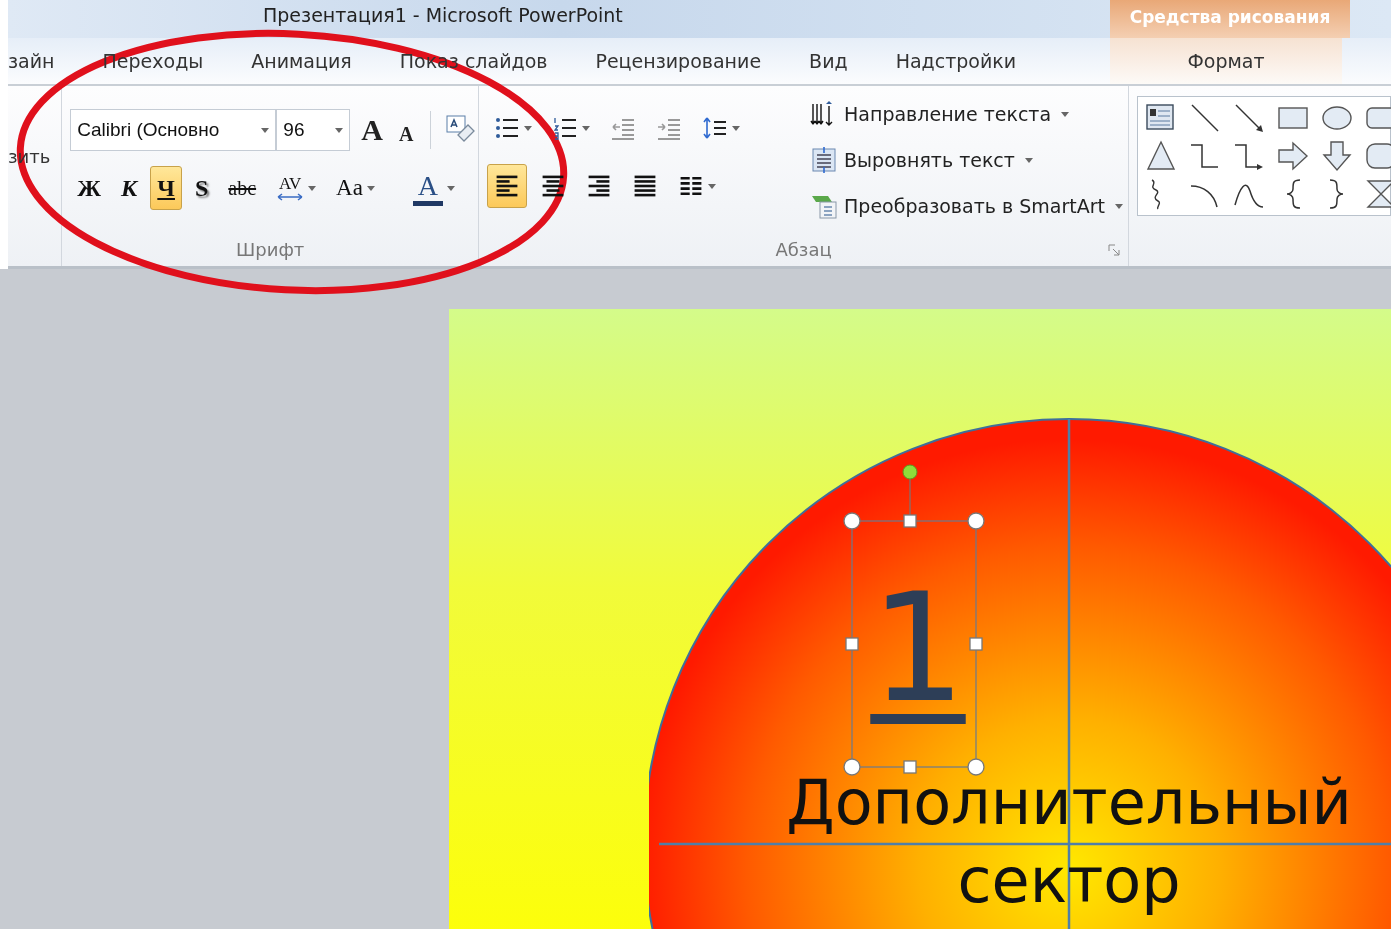  Describe the element at coordinates (153, 61) in the screenshot. I see `ribbon-tab: Переходы` at that location.